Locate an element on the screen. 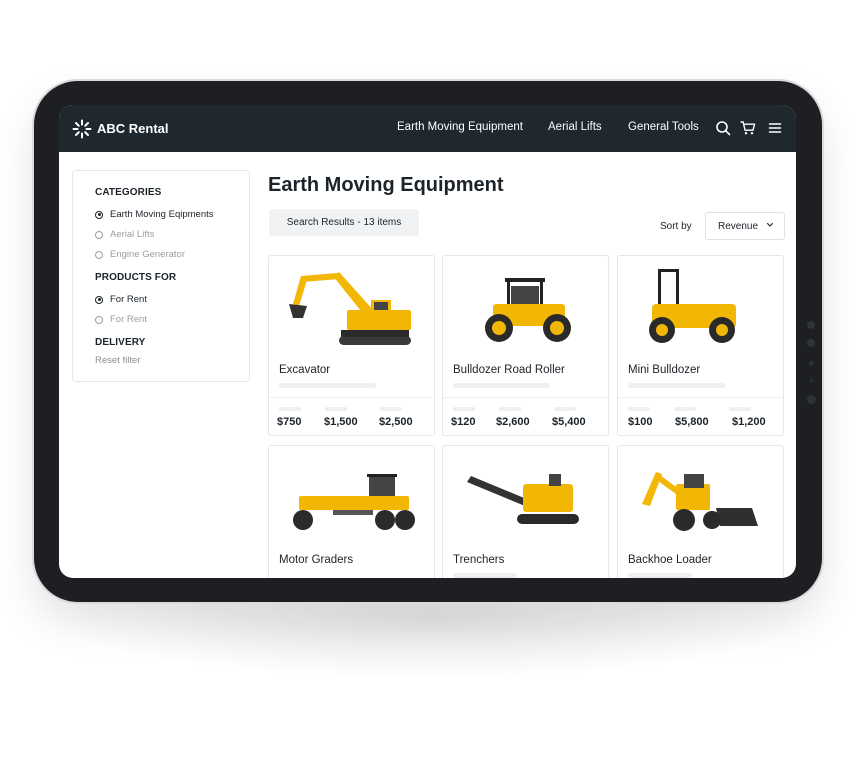 The width and height of the screenshot is (856, 759). price-weekly: $5,800 is located at coordinates (692, 422).